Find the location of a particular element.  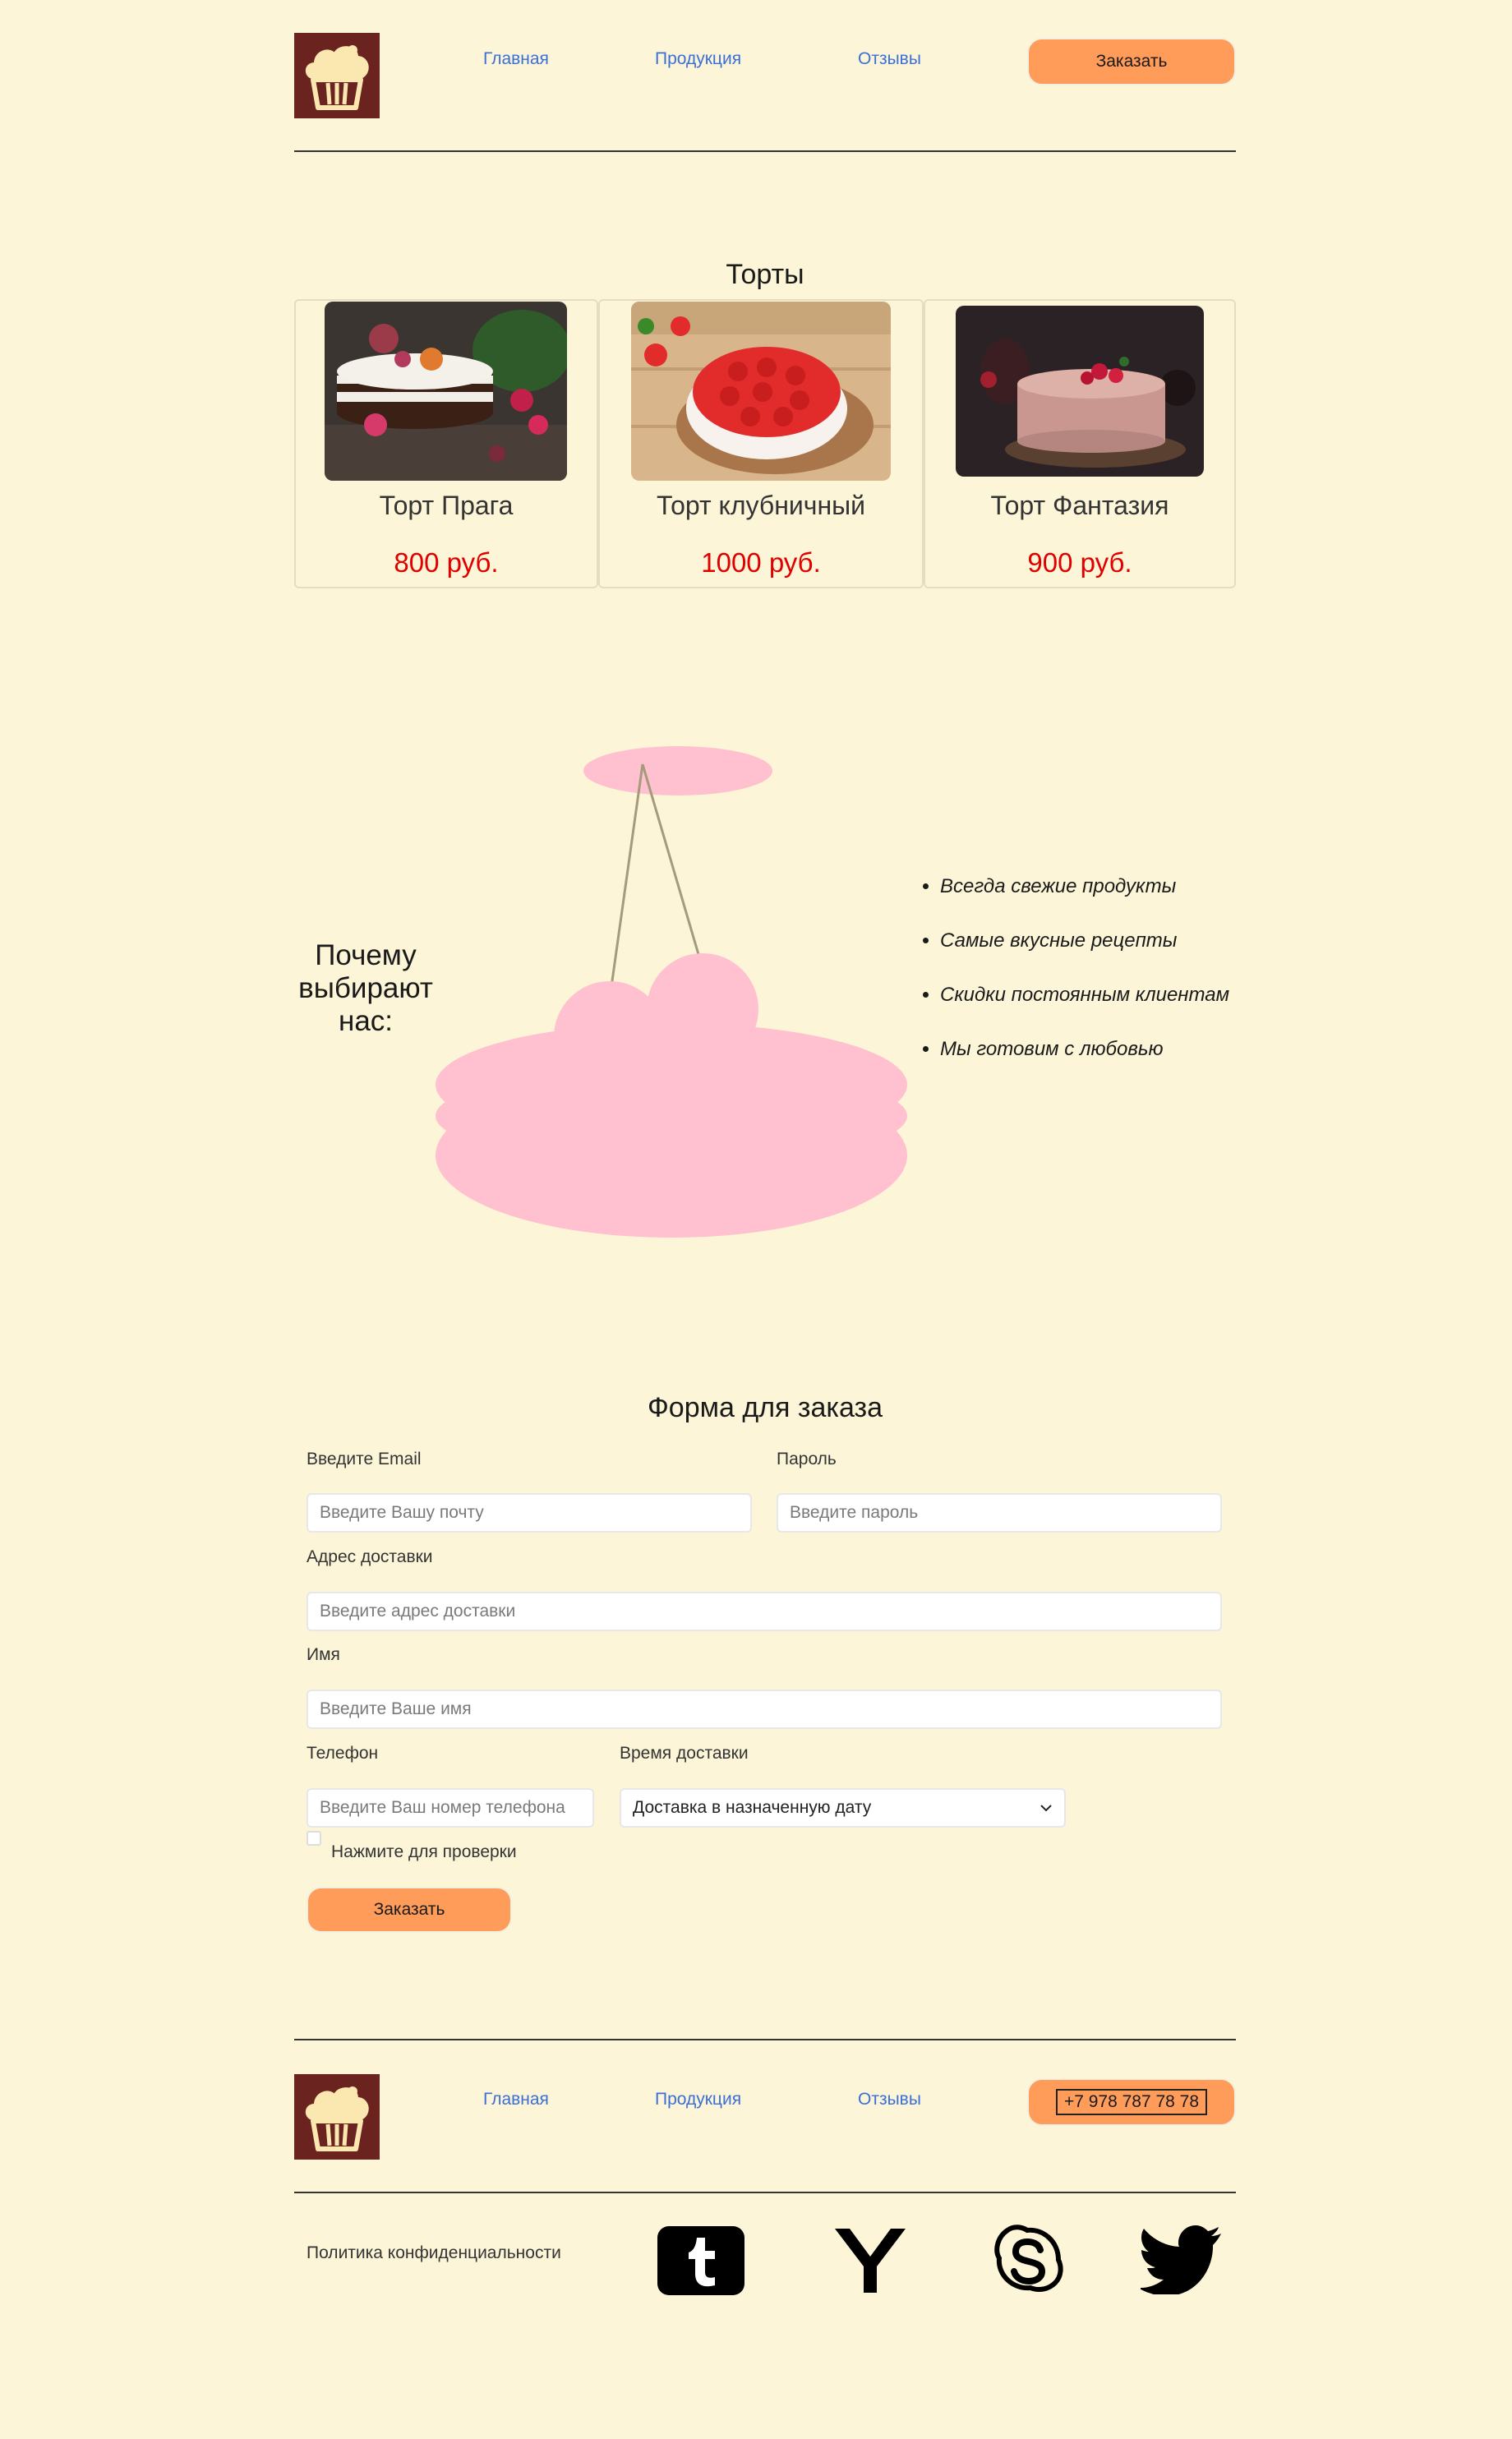

cake-name-praga: Торт Прага is located at coordinates (446, 505).